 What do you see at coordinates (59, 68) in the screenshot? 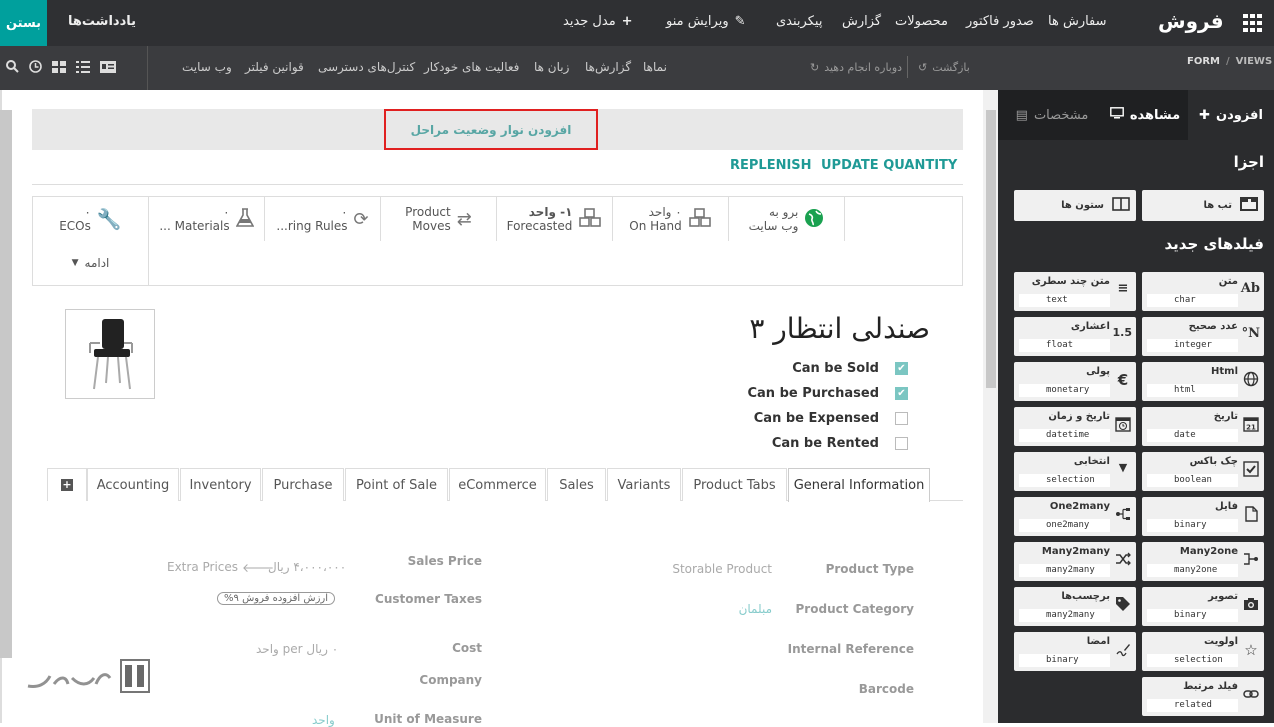
I see `kanban-view-icon` at bounding box center [59, 68].